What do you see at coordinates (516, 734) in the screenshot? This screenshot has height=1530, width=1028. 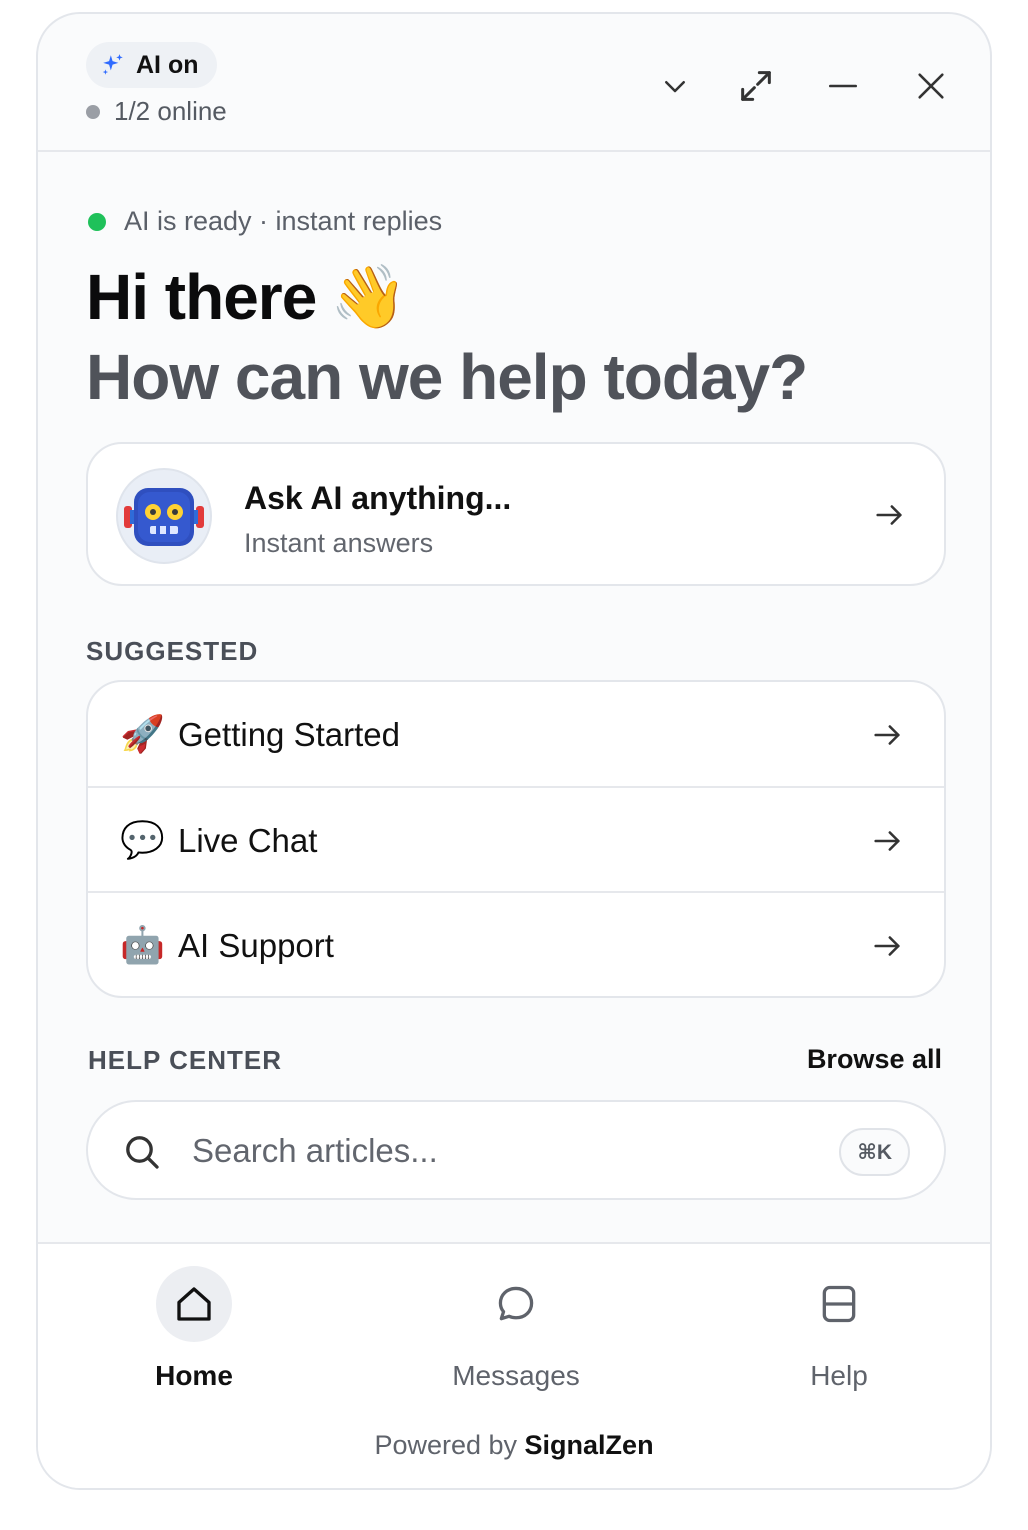 I see `suggested-item-getting-started: 🚀 Getting Started` at bounding box center [516, 734].